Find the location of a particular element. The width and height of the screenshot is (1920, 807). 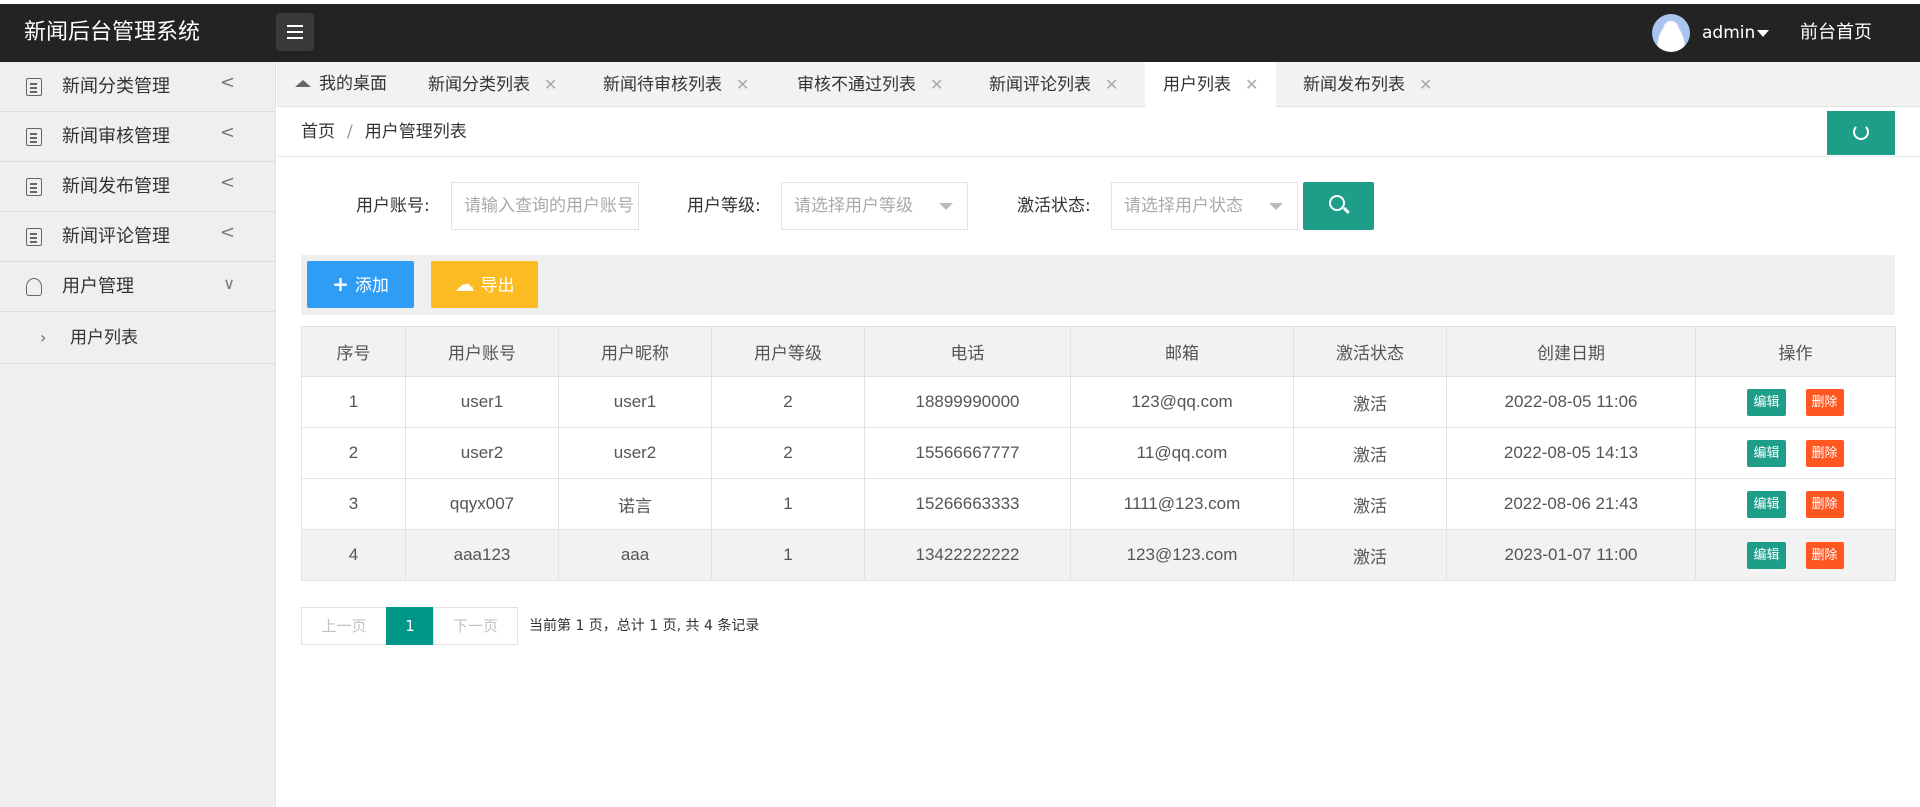

cell-created: 2022-08-05 14:13 is located at coordinates (1571, 453).